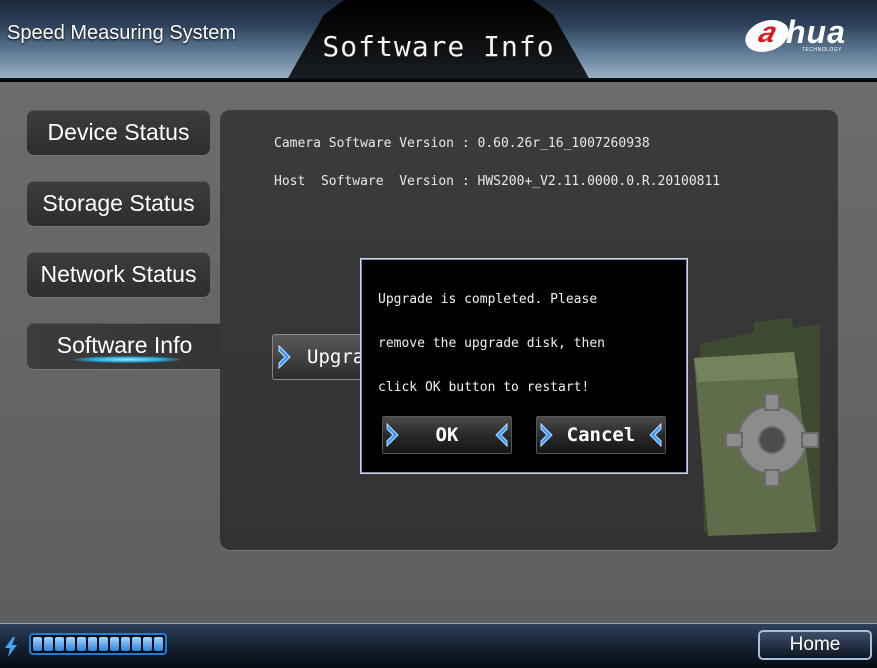 The height and width of the screenshot is (668, 877). Describe the element at coordinates (11, 647) in the screenshot. I see `bolt-icon` at that location.